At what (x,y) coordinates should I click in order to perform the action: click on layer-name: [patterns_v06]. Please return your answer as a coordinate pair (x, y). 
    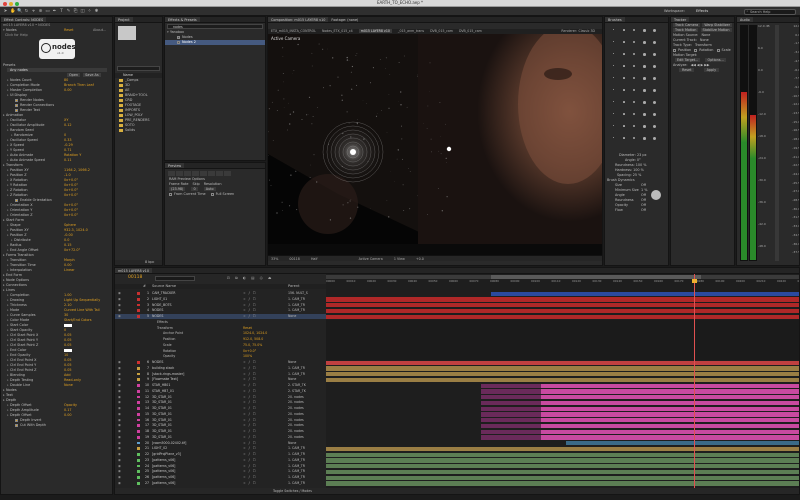
    Looking at the image, I should click on (184, 471).